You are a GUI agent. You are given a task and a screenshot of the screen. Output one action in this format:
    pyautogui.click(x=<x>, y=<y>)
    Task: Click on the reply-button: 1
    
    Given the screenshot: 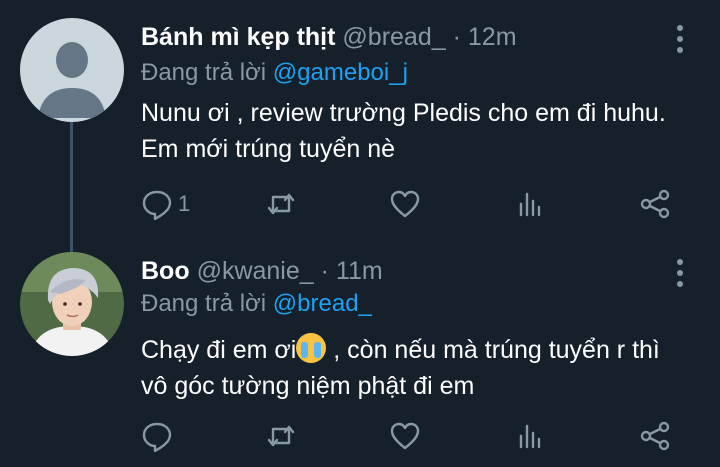 What is the action you would take?
    pyautogui.click(x=165, y=204)
    